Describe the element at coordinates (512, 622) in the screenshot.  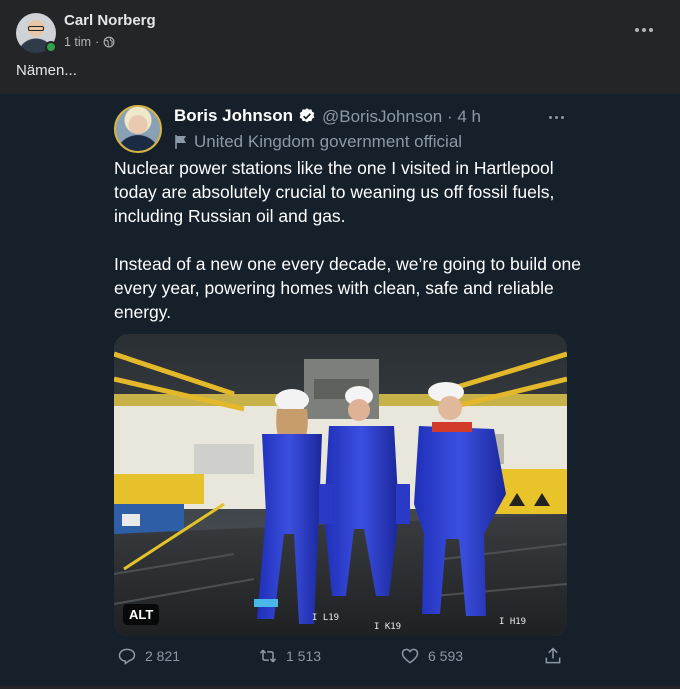
I see `svg-text: I H19` at that location.